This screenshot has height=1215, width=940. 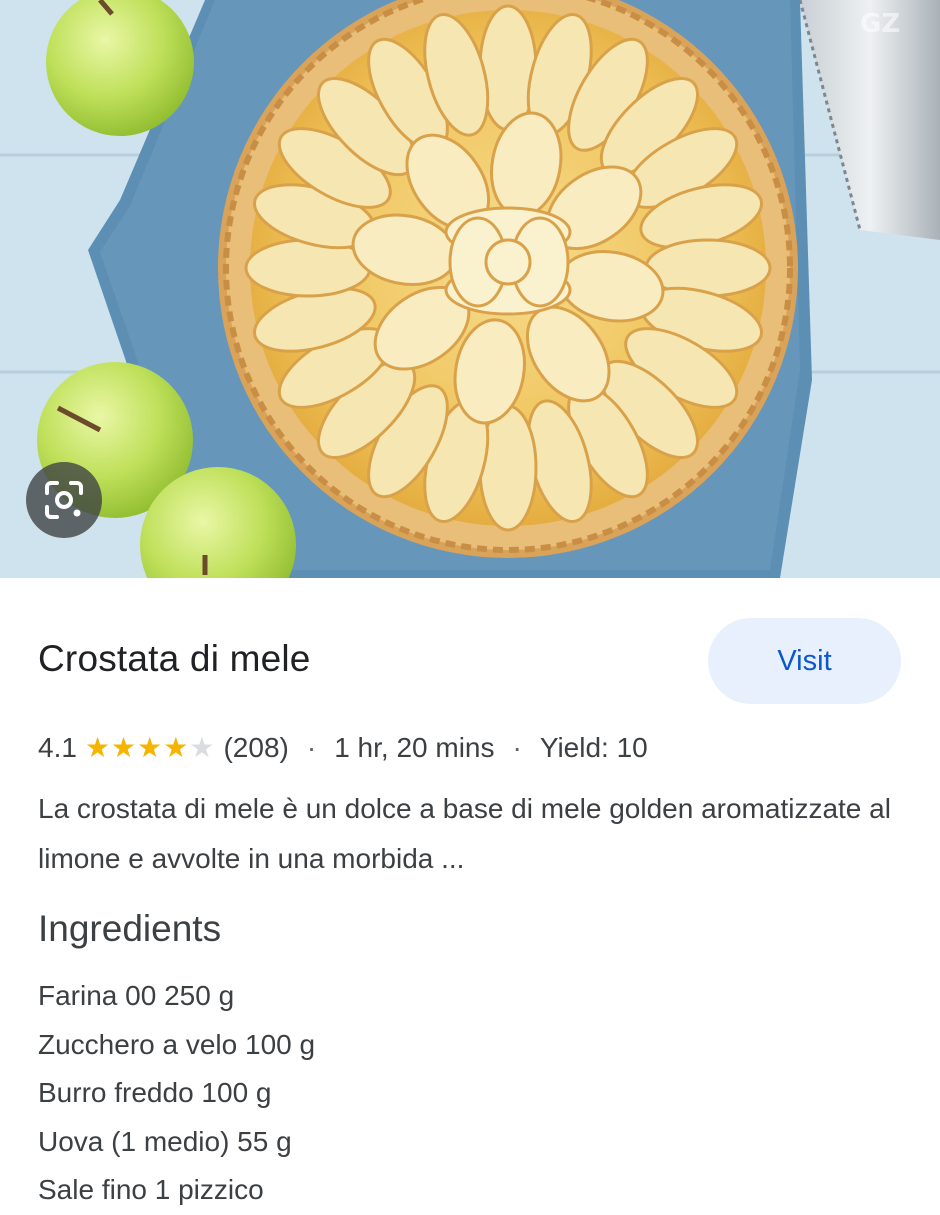 What do you see at coordinates (414, 747) in the screenshot?
I see `cook-time: 1 hr, 20 mins` at bounding box center [414, 747].